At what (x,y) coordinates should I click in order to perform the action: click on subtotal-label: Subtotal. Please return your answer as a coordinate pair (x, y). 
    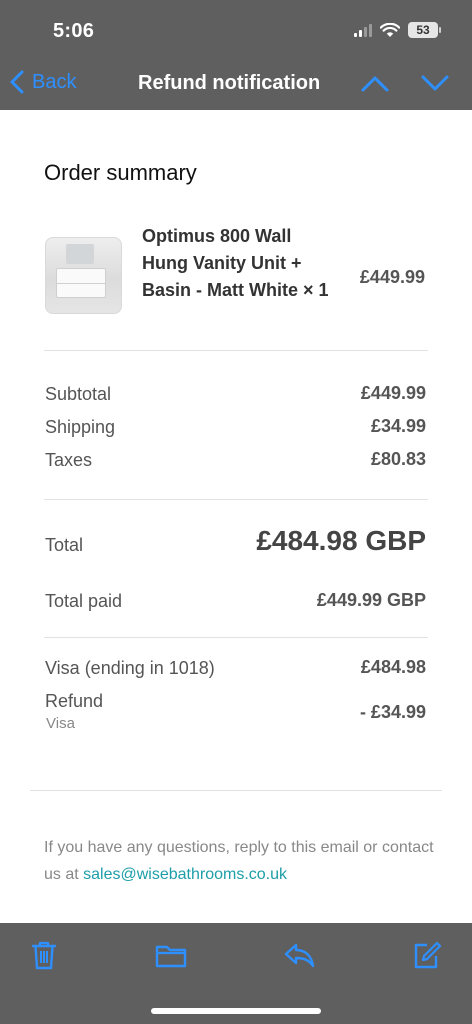
    Looking at the image, I should click on (78, 394).